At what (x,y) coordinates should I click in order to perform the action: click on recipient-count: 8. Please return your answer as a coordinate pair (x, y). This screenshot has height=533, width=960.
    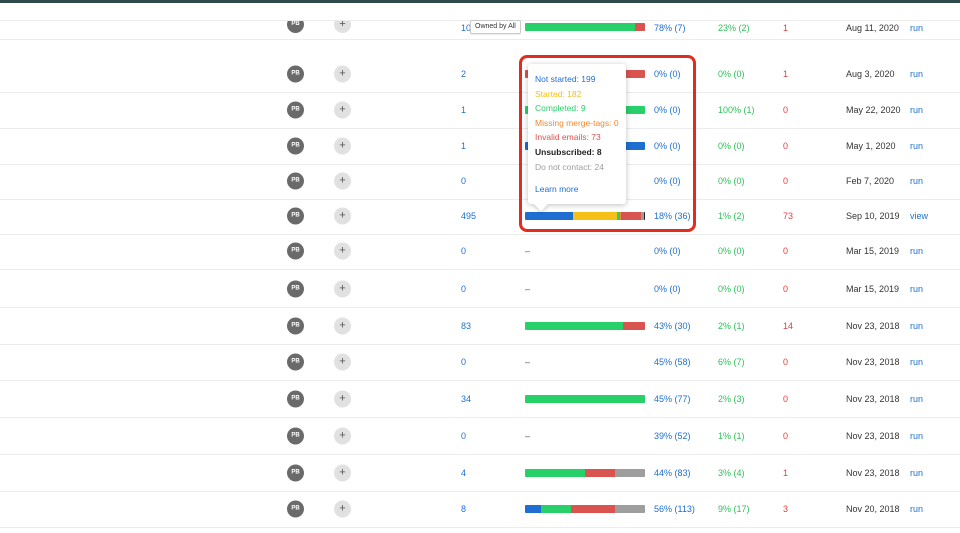
    Looking at the image, I should click on (463, 509).